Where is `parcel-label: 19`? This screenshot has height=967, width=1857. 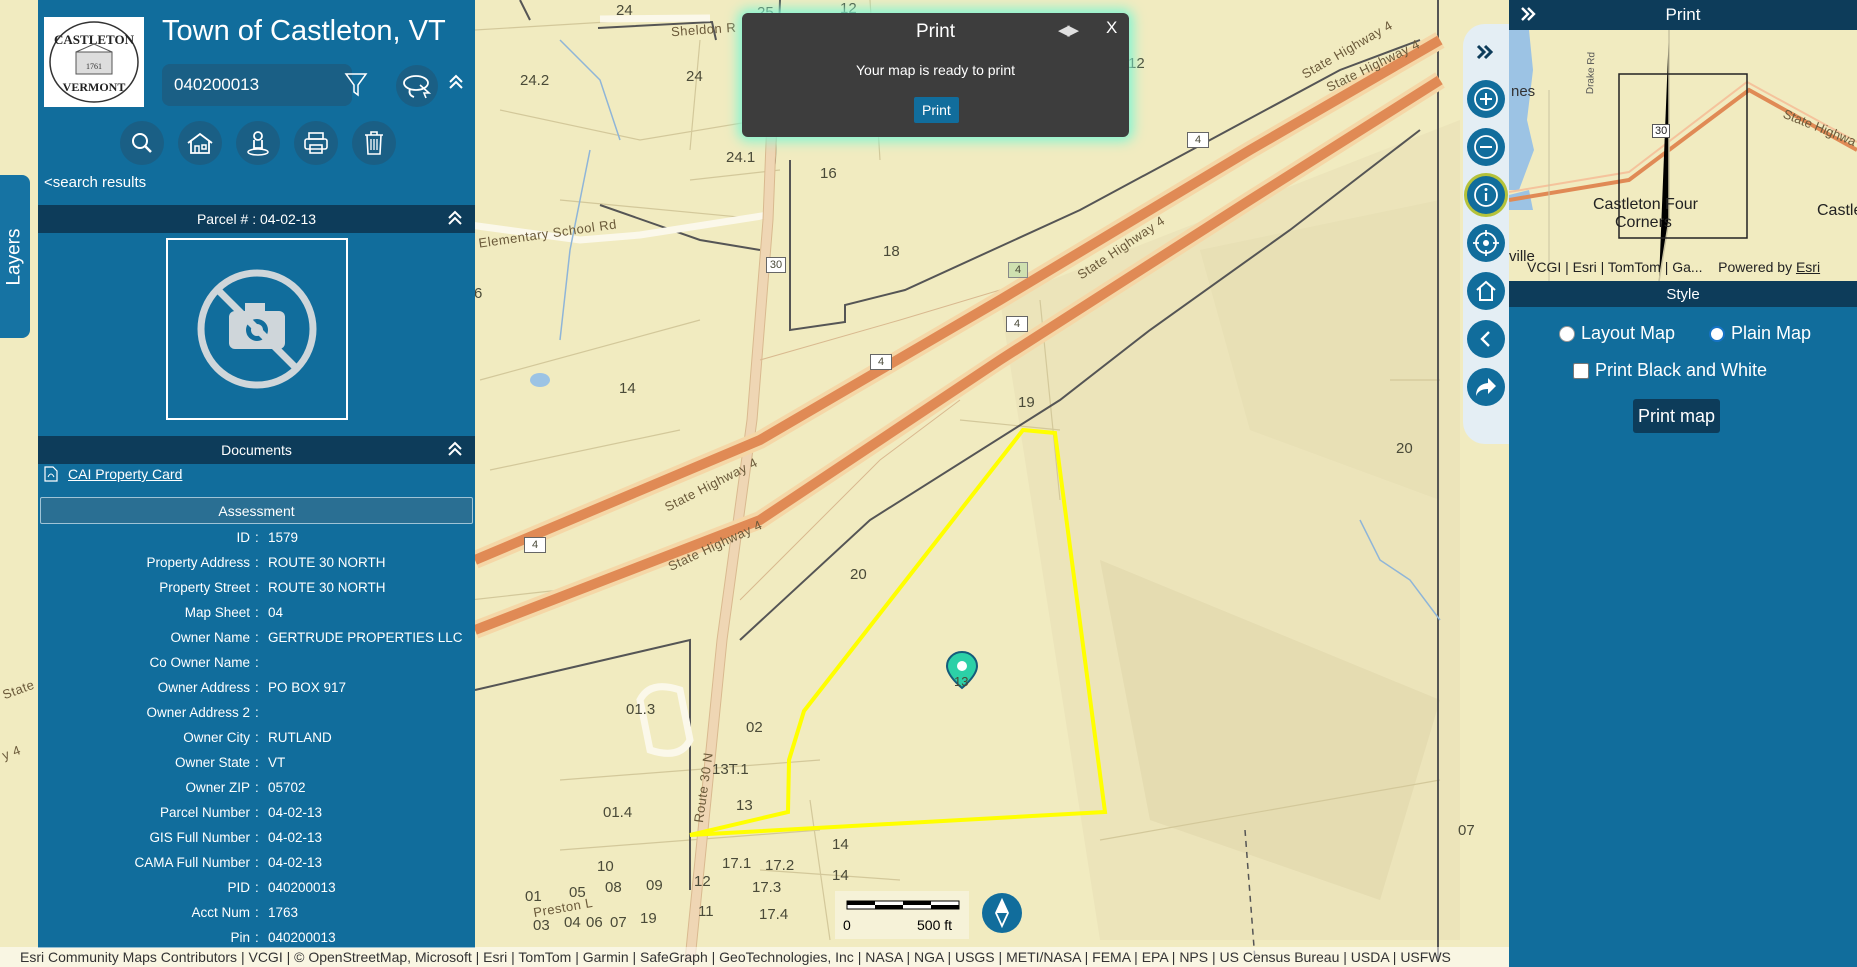 parcel-label: 19 is located at coordinates (648, 918).